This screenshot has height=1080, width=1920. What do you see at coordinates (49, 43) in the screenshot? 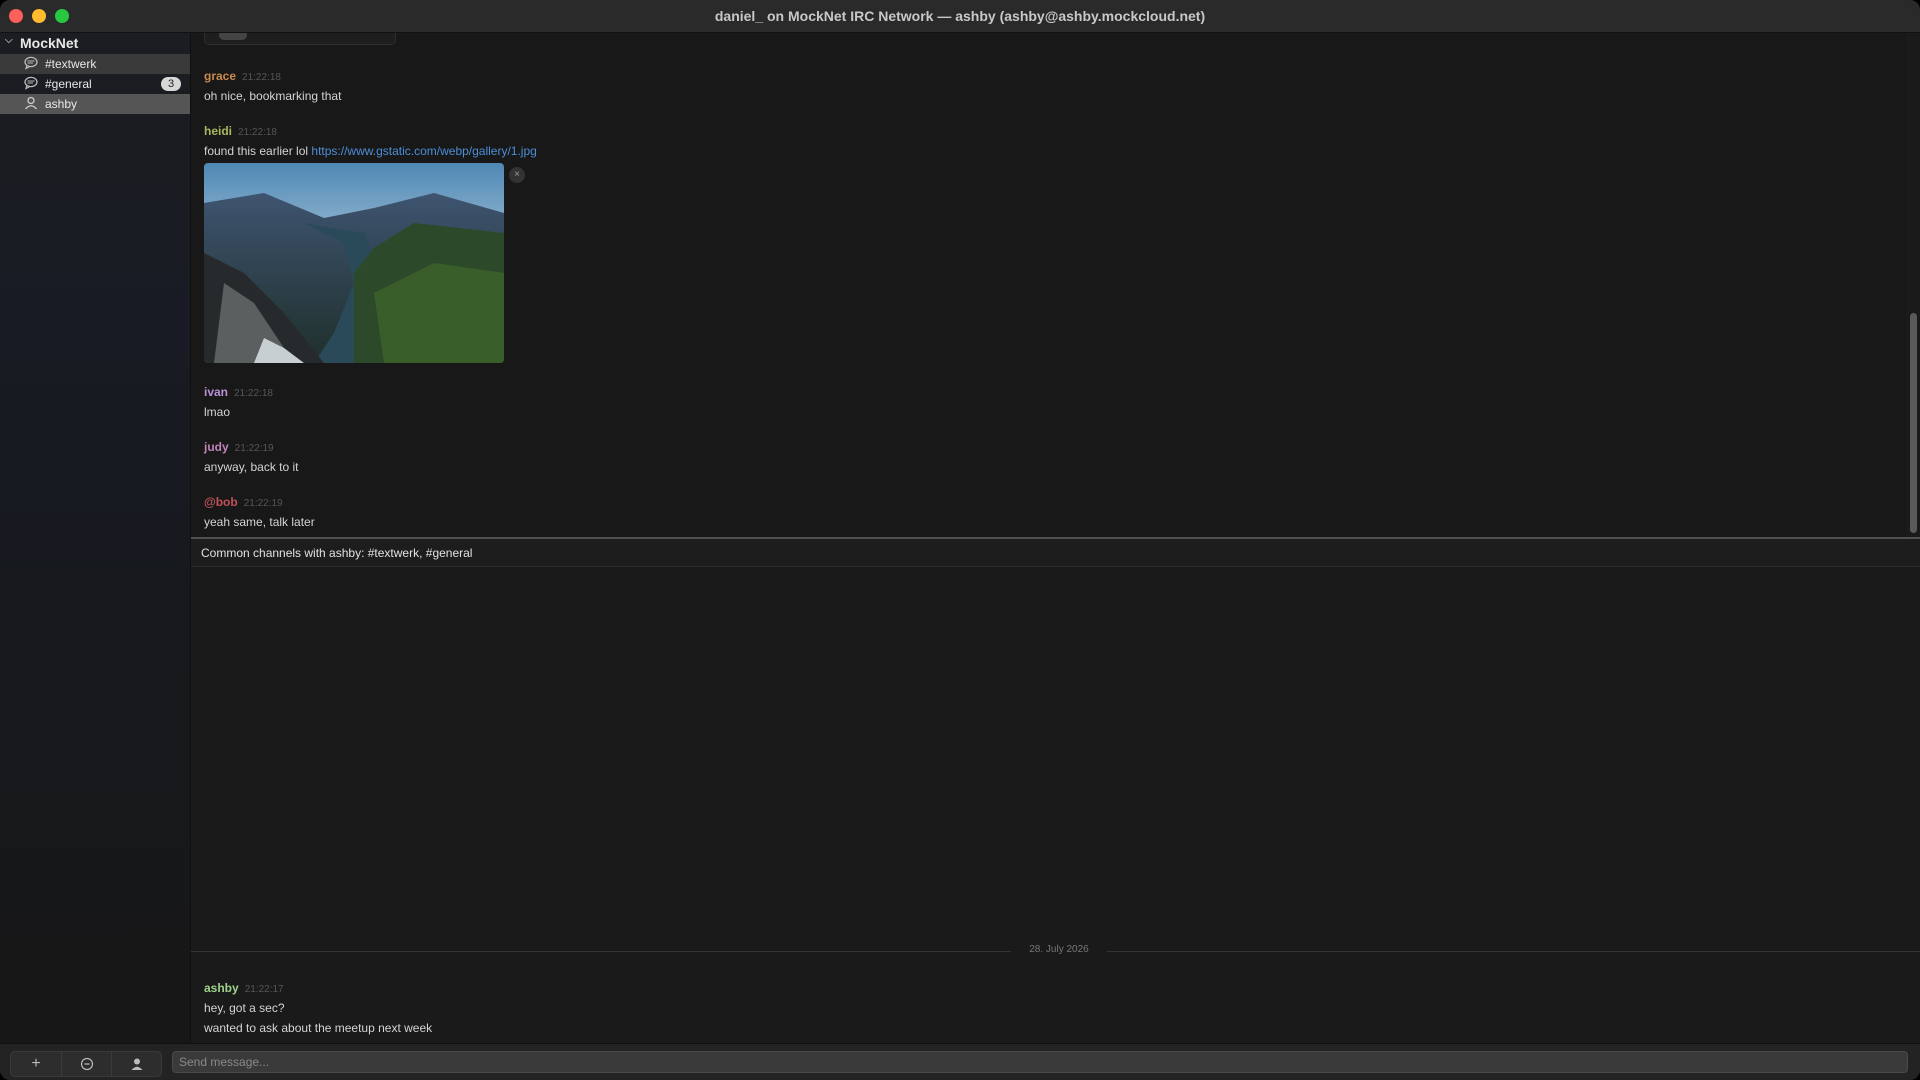
I see `network-name: MockNet` at bounding box center [49, 43].